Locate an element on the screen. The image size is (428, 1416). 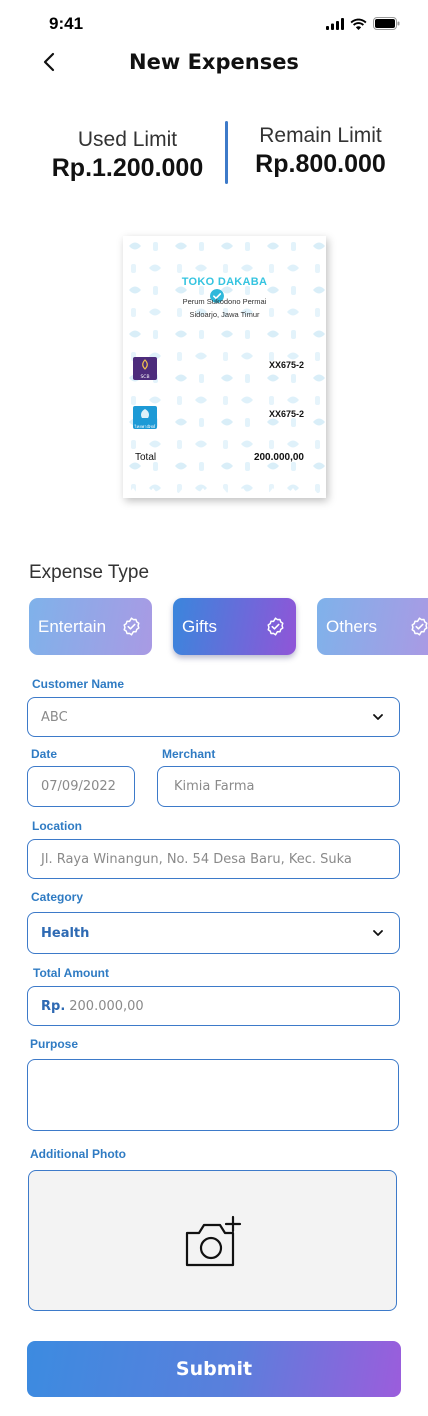
customer-name-select: ABC is located at coordinates (213, 717).